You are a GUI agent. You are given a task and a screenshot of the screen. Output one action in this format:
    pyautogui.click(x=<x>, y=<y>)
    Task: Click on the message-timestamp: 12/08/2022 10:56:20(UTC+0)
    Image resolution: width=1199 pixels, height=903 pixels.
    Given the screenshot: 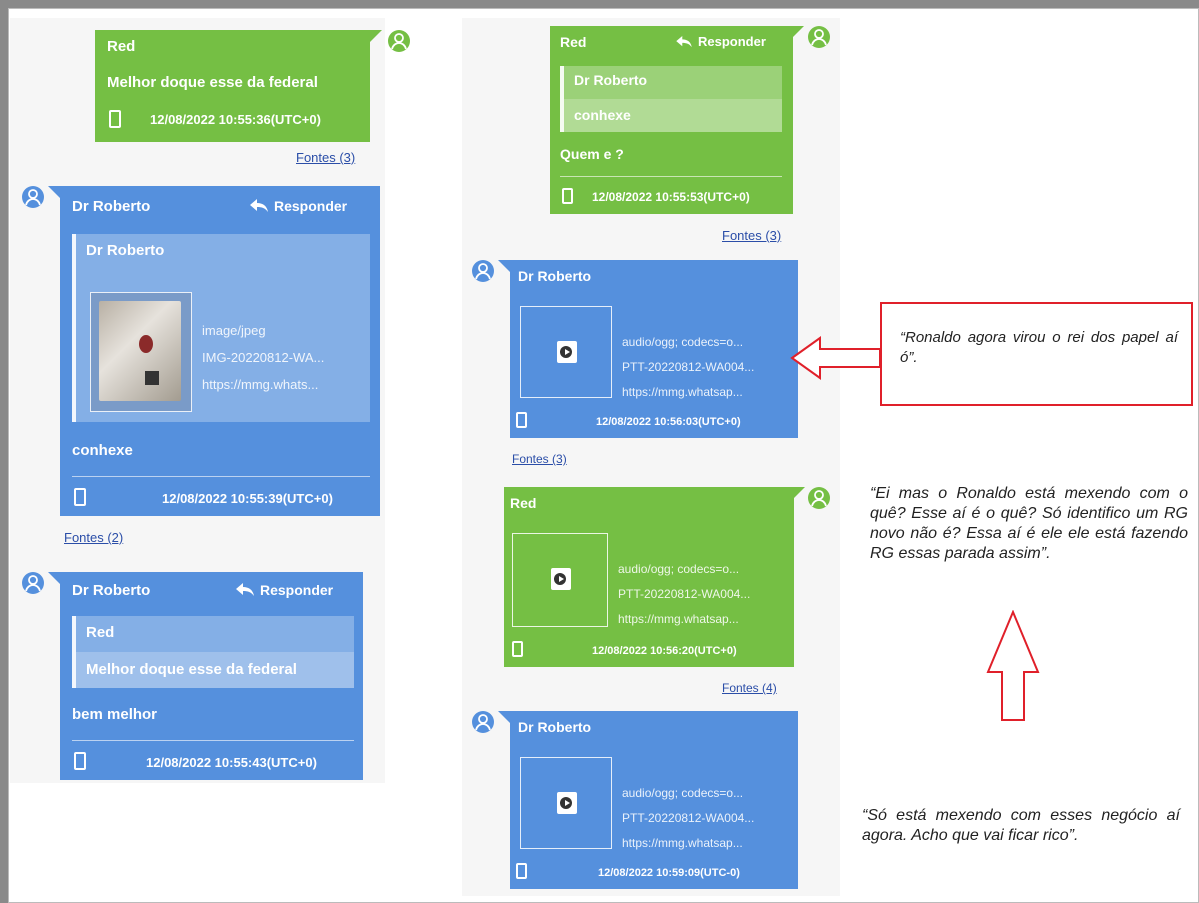 What is the action you would take?
    pyautogui.click(x=664, y=651)
    